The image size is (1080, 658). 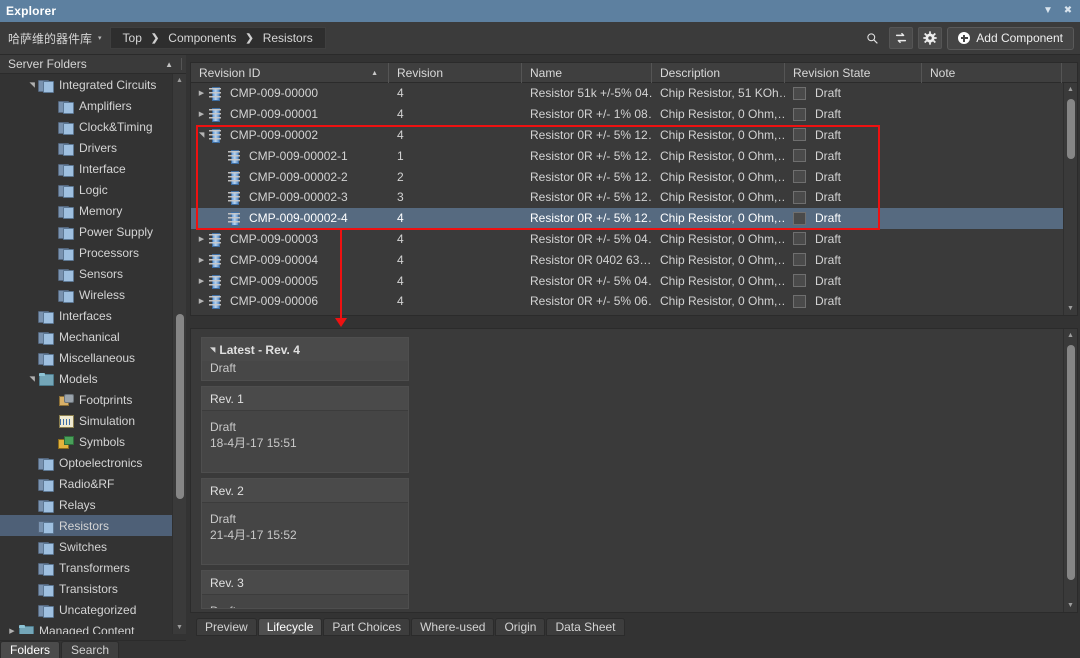 What do you see at coordinates (1048, 11) in the screenshot?
I see `chevron-down-icon: ▼` at bounding box center [1048, 11].